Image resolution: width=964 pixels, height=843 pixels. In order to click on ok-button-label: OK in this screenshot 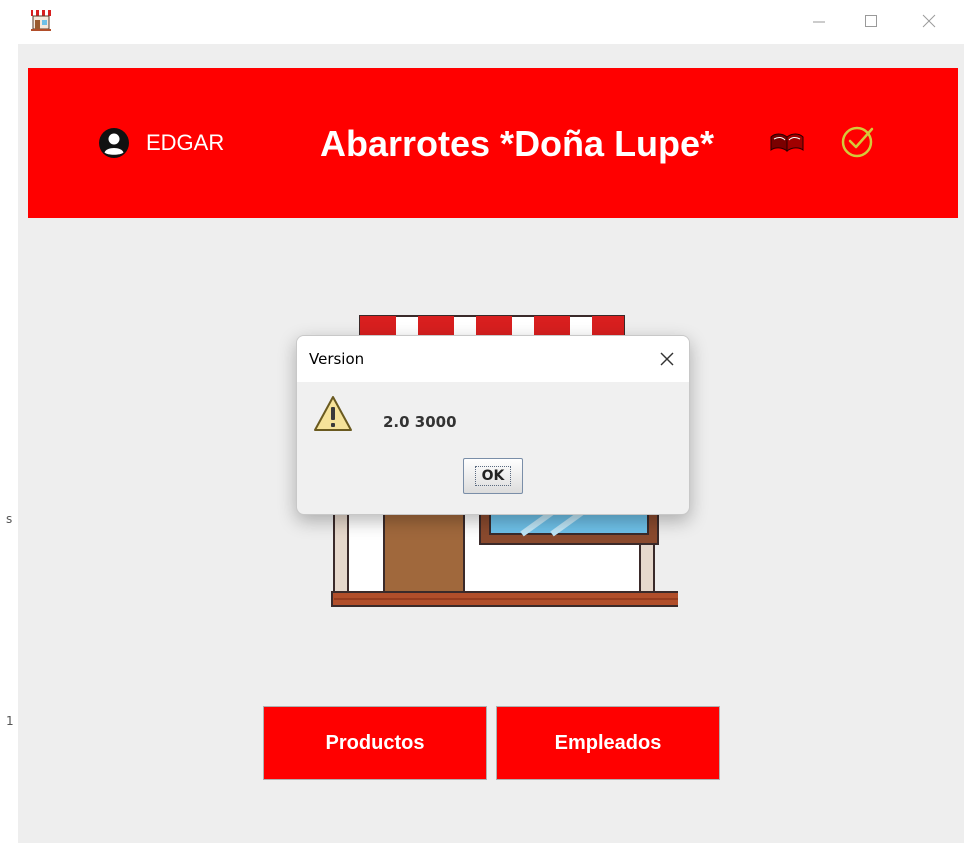, I will do `click(493, 476)`.